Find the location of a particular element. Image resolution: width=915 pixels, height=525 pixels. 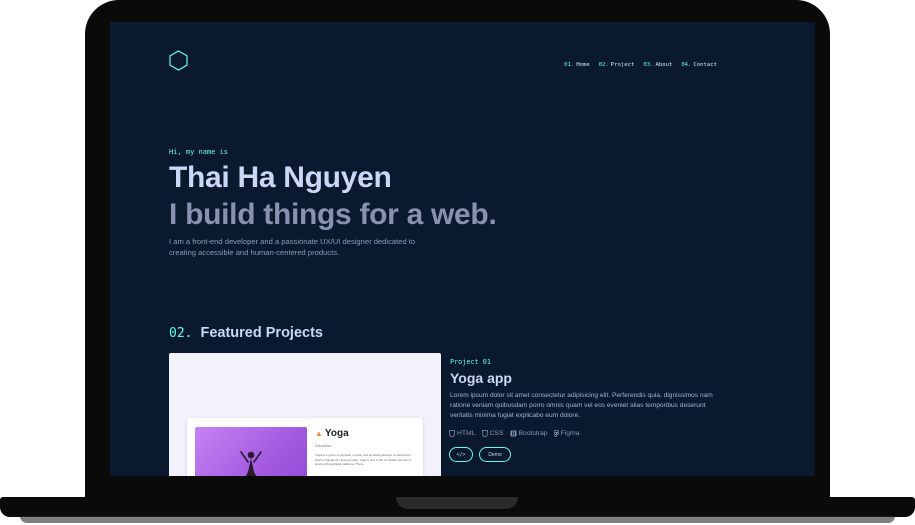

yoga-preview-subtitle: Discipline is located at coordinates (323, 446).